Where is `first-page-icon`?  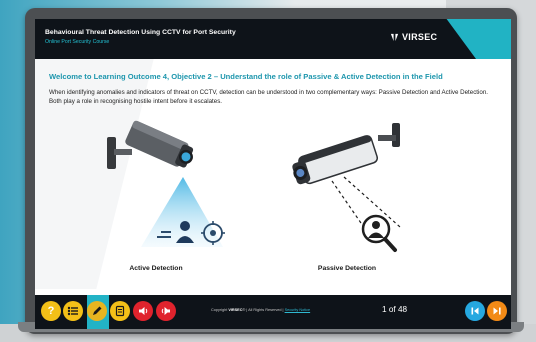 first-page-icon is located at coordinates (475, 311).